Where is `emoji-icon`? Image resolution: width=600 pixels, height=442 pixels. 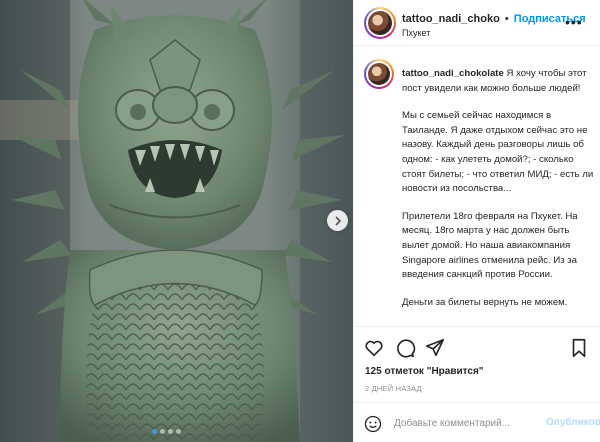 emoji-icon is located at coordinates (373, 424).